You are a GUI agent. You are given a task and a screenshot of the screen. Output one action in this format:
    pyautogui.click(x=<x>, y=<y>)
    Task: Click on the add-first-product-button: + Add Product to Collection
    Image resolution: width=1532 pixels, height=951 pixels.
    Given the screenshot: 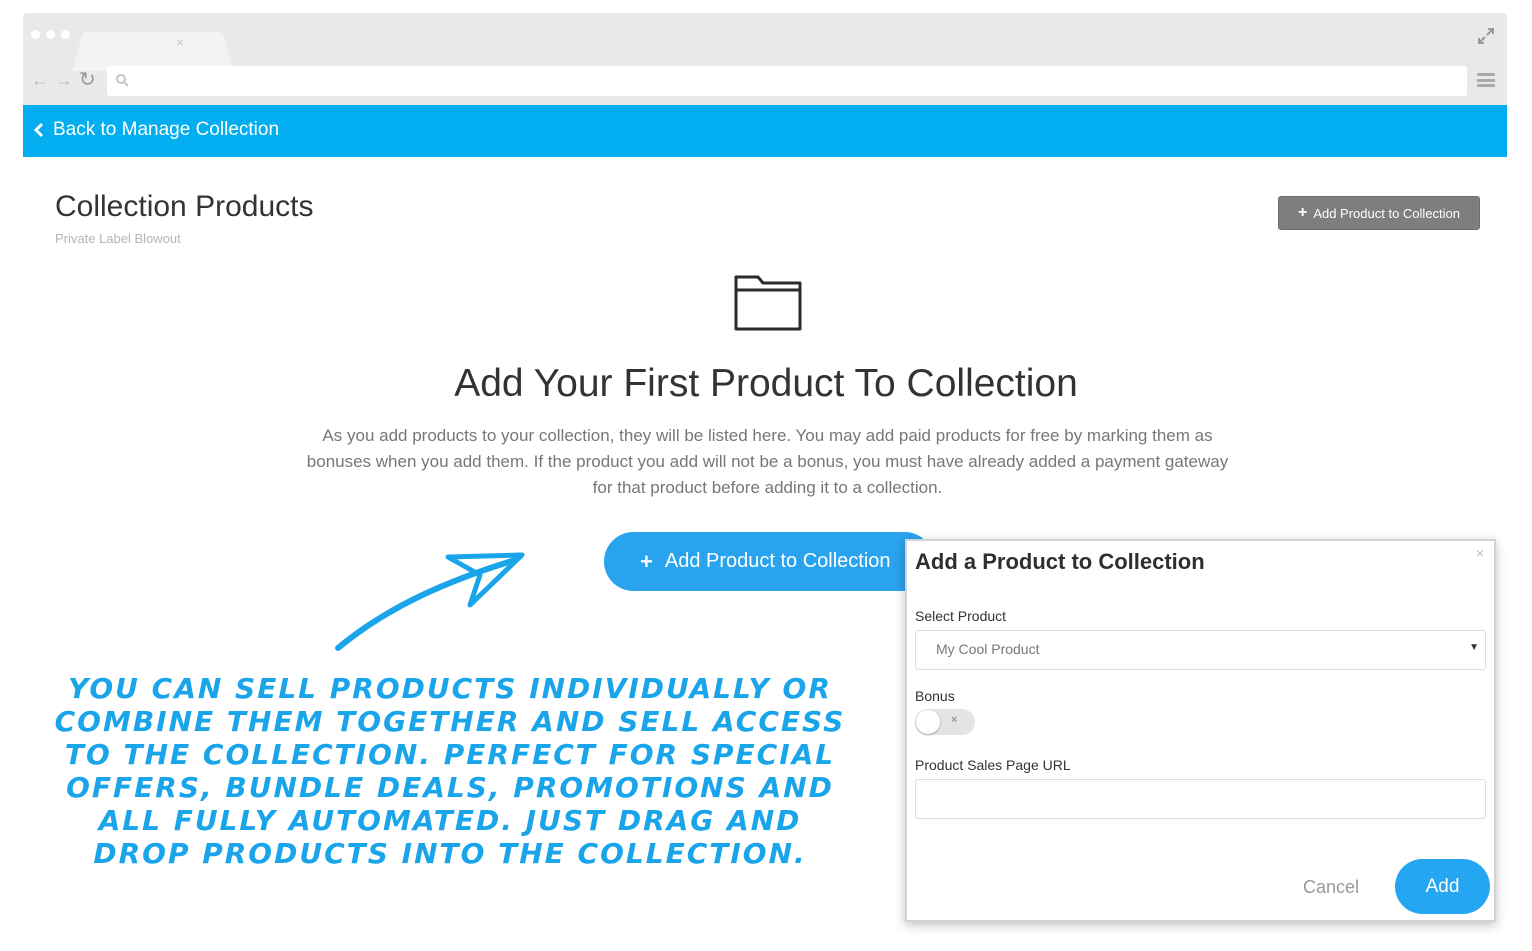 What is the action you would take?
    pyautogui.click(x=769, y=561)
    